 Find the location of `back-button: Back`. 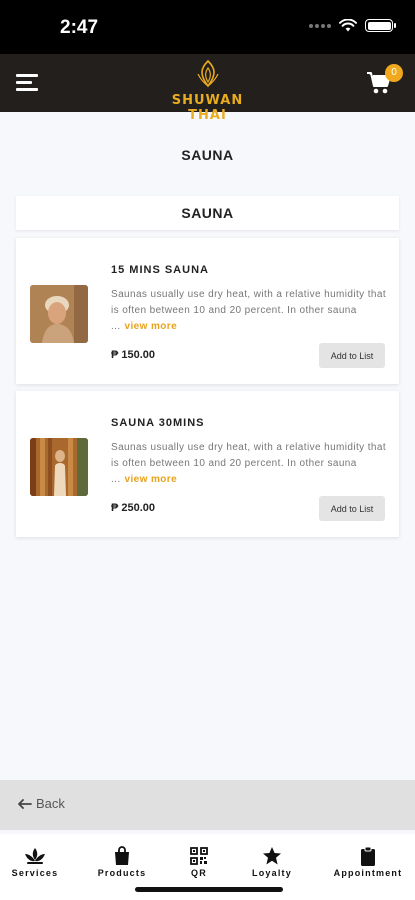

back-button: Back is located at coordinates (41, 803).